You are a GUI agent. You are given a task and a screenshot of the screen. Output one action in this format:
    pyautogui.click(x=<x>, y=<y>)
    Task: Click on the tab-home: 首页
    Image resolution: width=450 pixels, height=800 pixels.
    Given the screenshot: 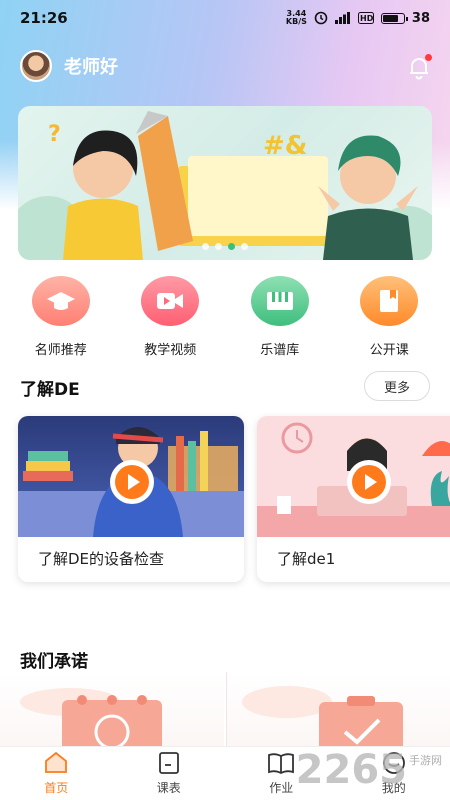 What is the action you would take?
    pyautogui.click(x=56, y=773)
    